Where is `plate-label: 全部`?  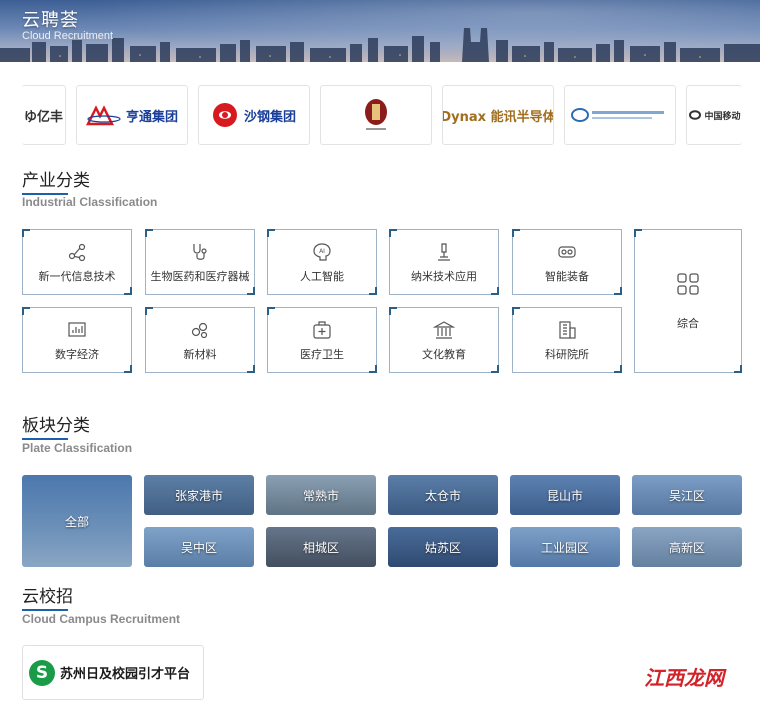
plate-label: 全部 is located at coordinates (76, 521).